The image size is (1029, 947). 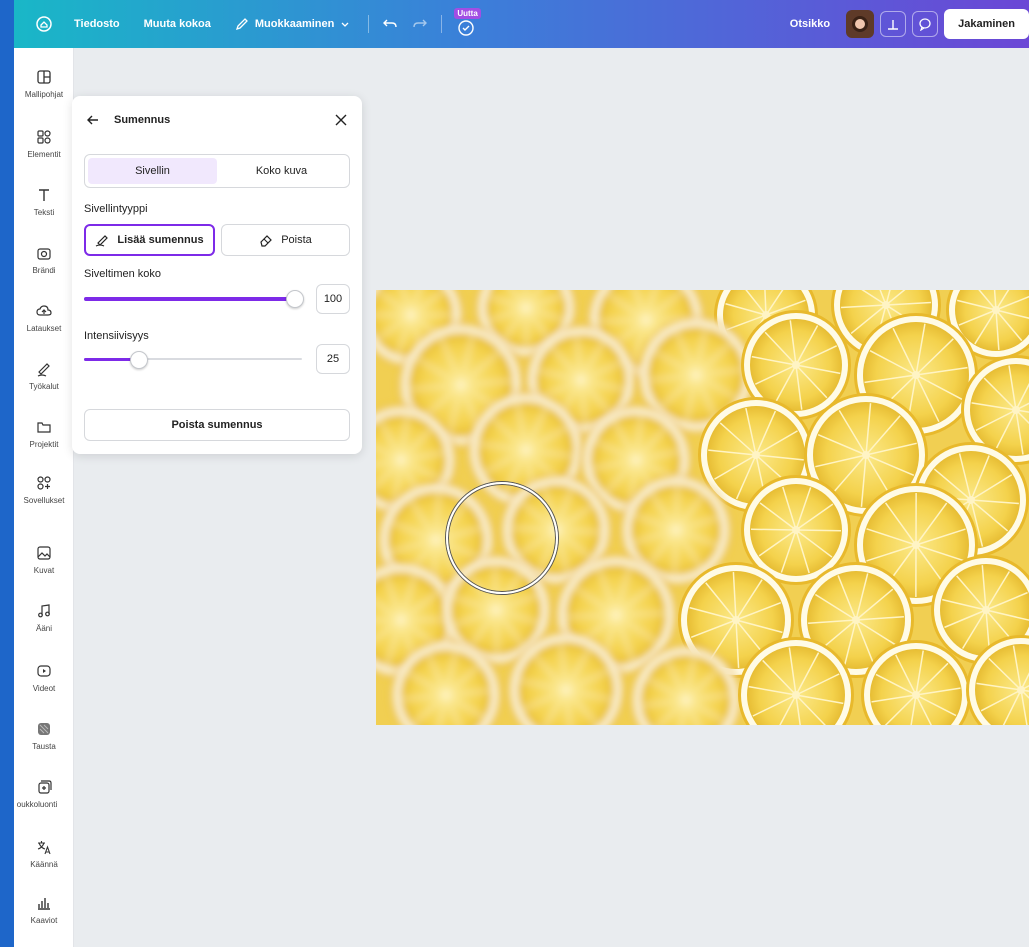 I want to click on intensity-label: Intensiivisyys, so click(x=116, y=336).